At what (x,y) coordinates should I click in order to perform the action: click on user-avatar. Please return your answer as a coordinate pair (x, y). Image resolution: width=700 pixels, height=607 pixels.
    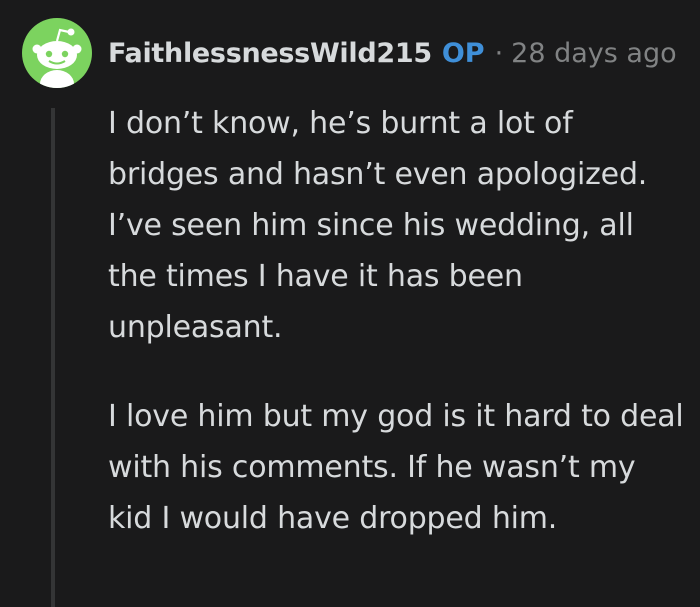
    Looking at the image, I should click on (57, 53).